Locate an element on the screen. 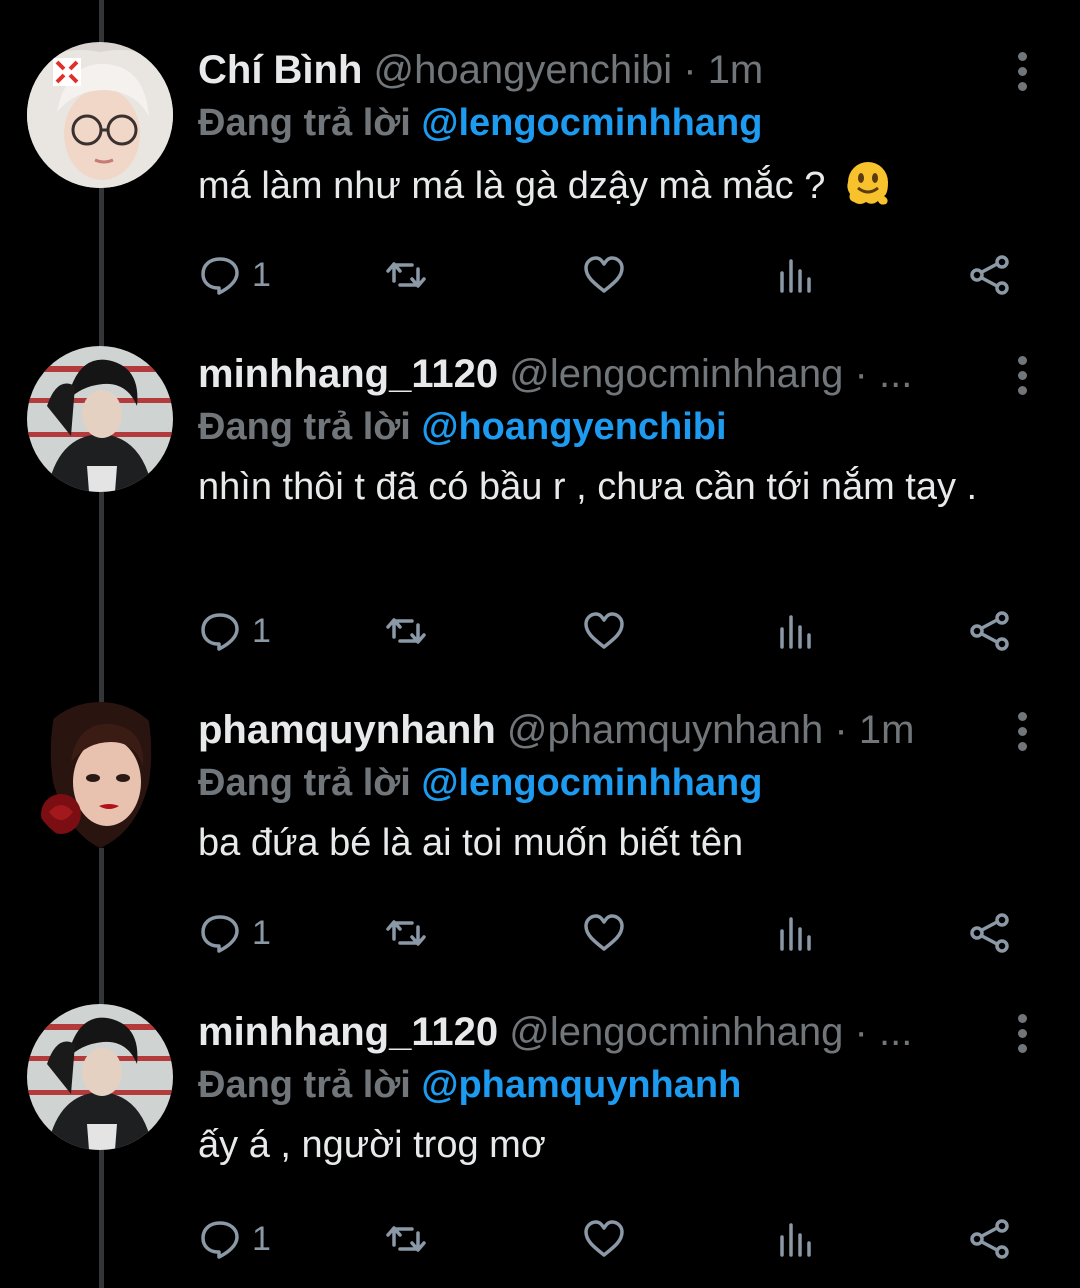  tweet-text: ba đứa bé là ai toi muốn biết tên is located at coordinates (618, 843).